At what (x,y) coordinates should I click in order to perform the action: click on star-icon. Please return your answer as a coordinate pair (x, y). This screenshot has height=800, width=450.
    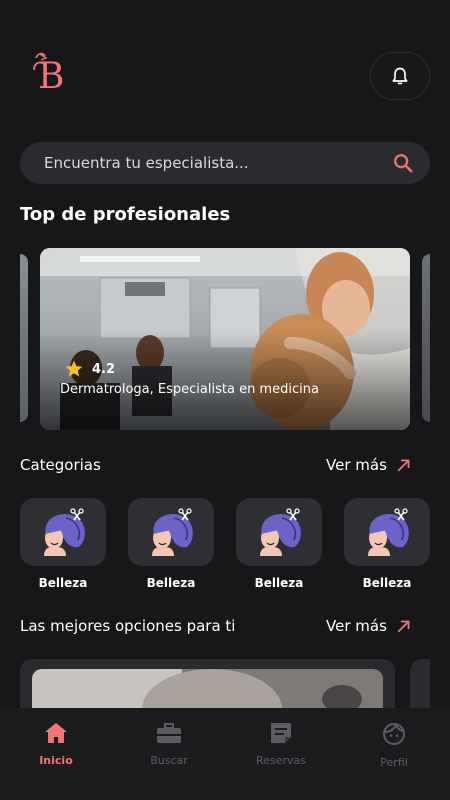
    Looking at the image, I should click on (74, 368).